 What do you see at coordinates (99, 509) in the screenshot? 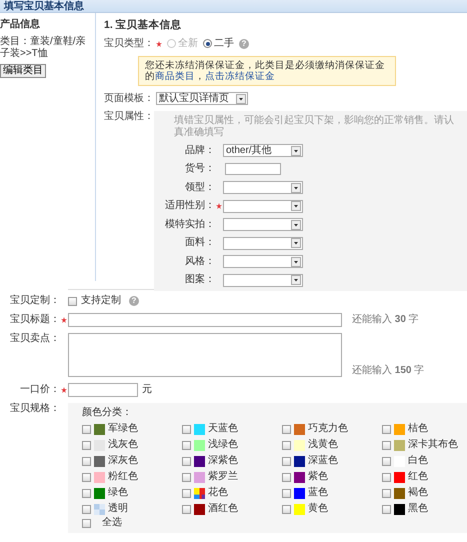
I see `transparent-swatch` at bounding box center [99, 509].